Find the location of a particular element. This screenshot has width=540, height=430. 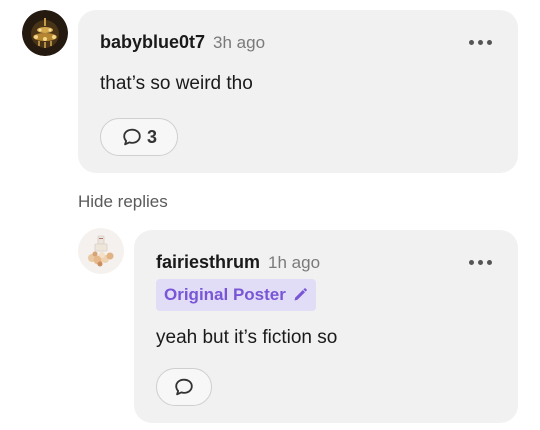

cake-avatar-icon is located at coordinates (101, 251).